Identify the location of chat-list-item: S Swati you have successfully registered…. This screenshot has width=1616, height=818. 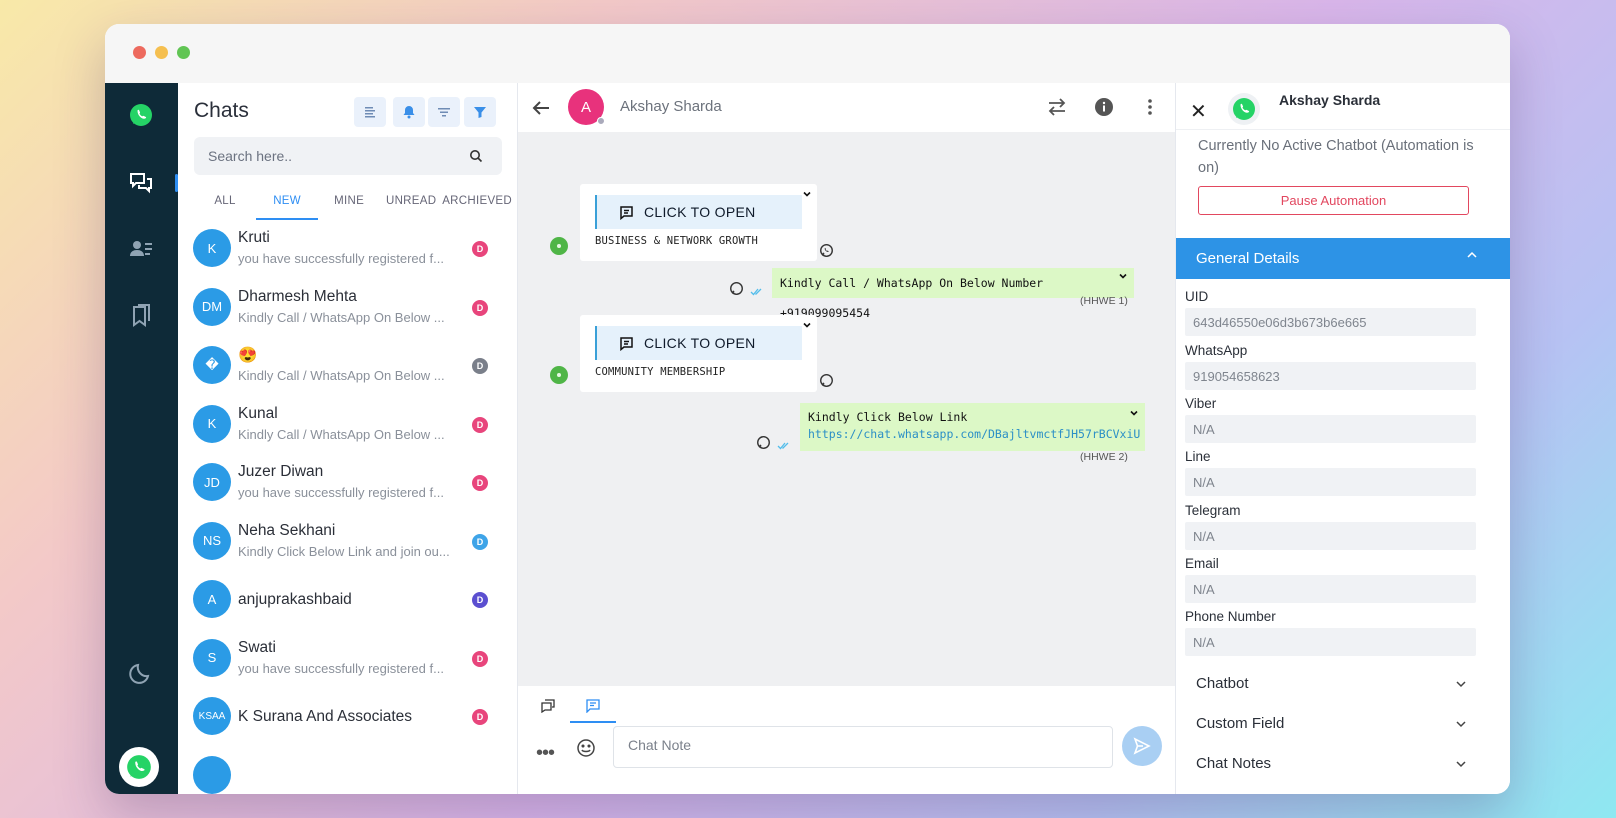
(348, 660).